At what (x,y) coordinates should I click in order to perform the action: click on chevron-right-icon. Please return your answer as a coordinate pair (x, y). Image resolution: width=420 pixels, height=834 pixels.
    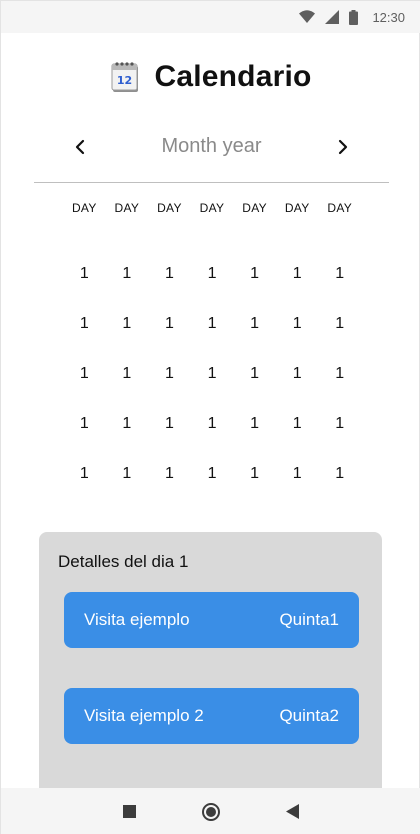
    Looking at the image, I should click on (343, 147).